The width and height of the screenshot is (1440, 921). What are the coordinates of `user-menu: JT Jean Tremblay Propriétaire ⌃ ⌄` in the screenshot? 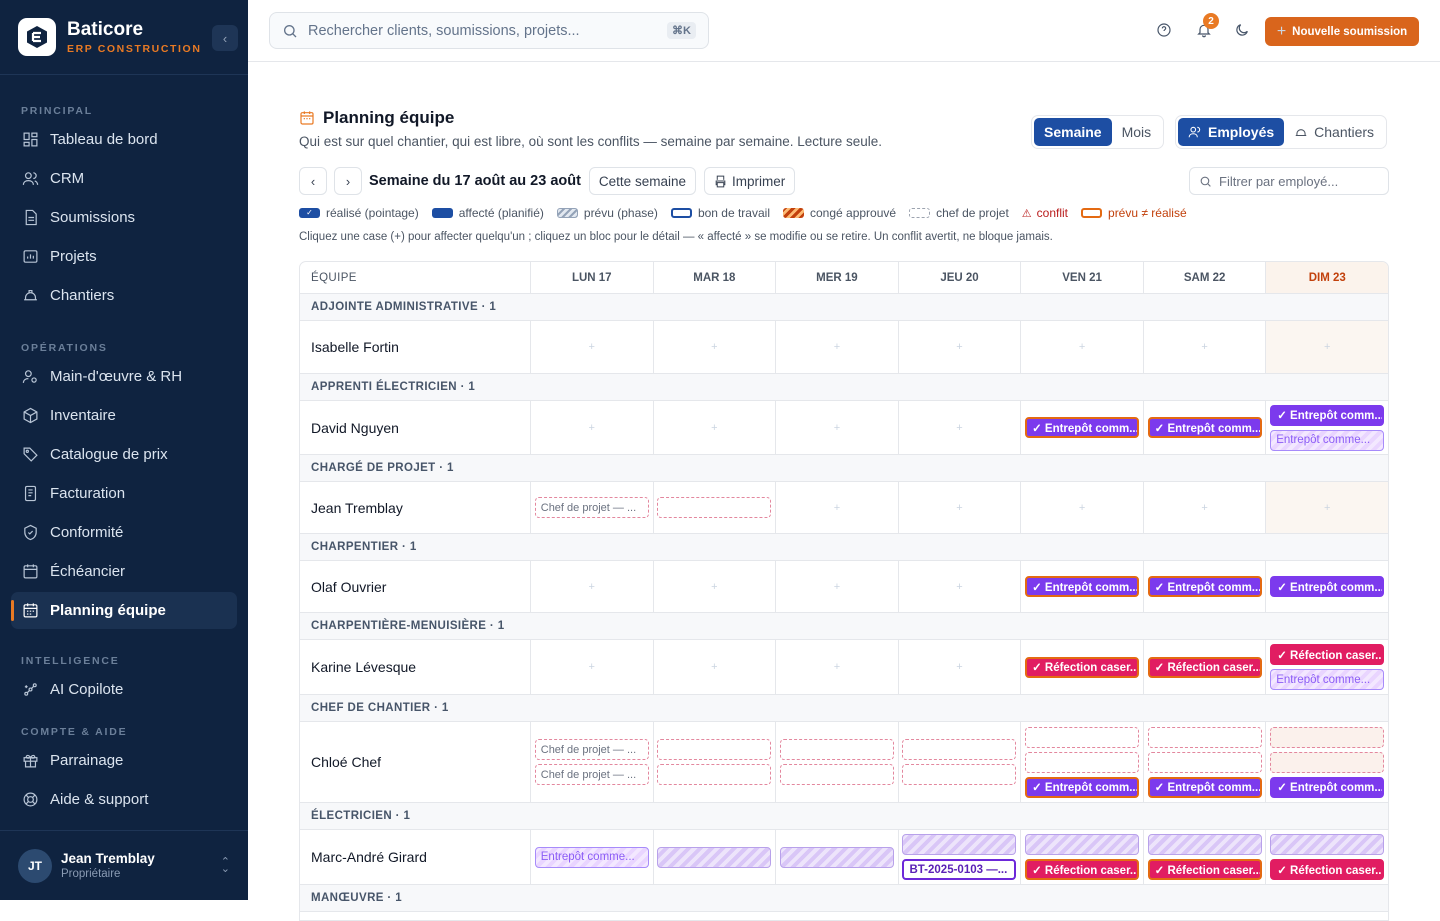 It's located at (124, 865).